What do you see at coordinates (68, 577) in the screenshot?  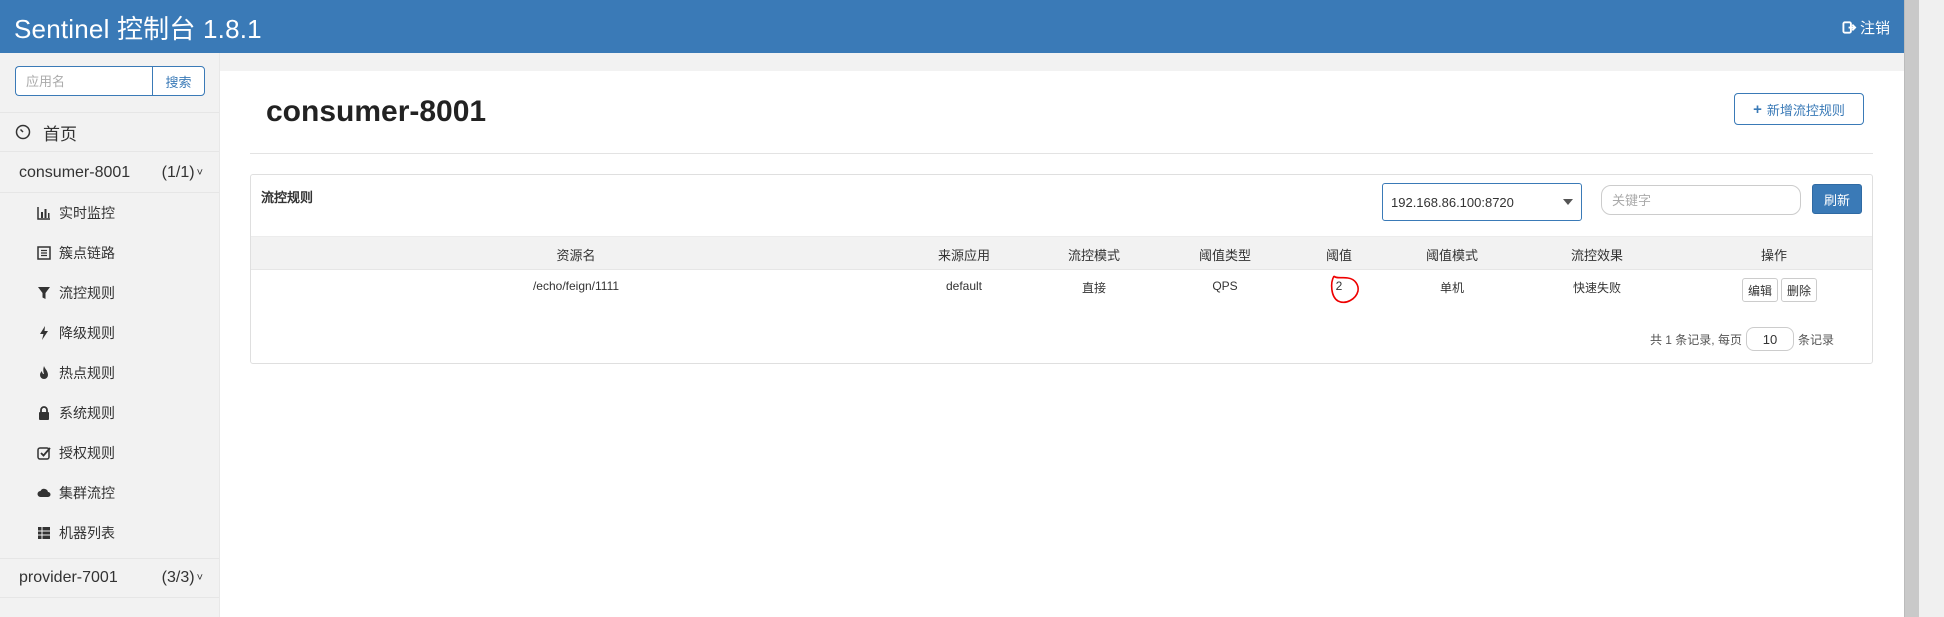 I see `app-name: provider-7001` at bounding box center [68, 577].